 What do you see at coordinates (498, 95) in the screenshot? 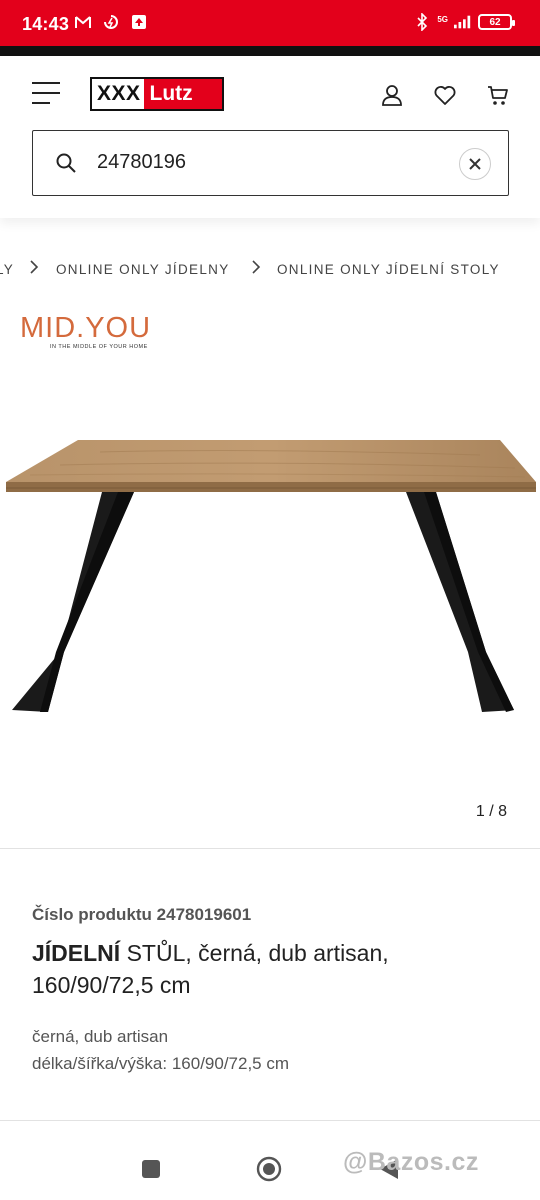
I see `cart-icon` at bounding box center [498, 95].